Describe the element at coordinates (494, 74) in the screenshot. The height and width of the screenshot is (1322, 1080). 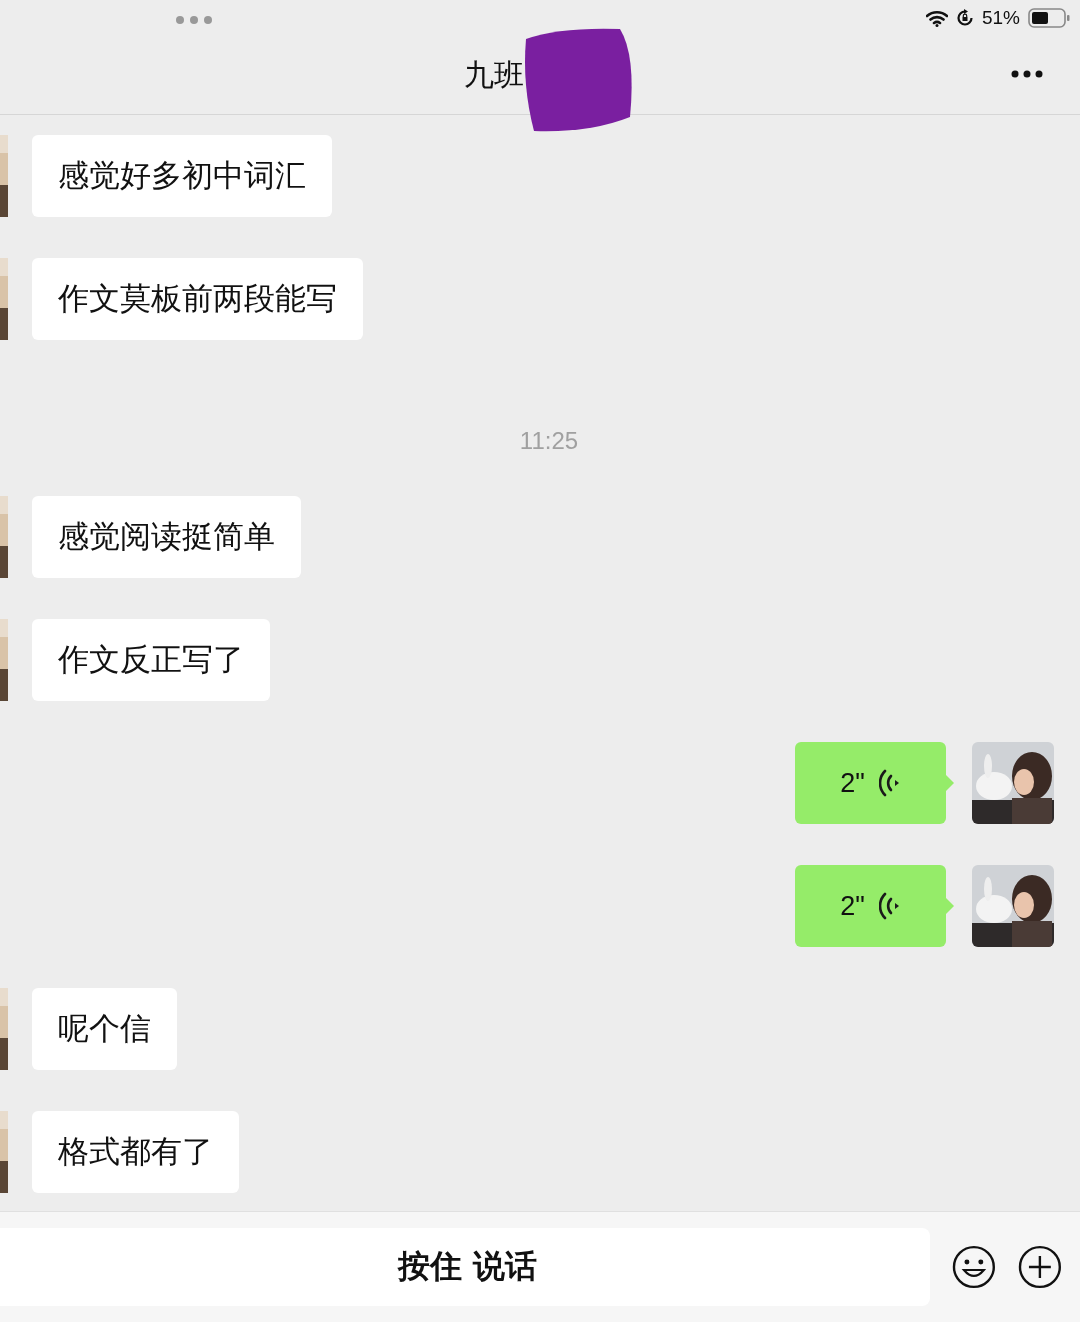
I see `chat-title: 九班` at that location.